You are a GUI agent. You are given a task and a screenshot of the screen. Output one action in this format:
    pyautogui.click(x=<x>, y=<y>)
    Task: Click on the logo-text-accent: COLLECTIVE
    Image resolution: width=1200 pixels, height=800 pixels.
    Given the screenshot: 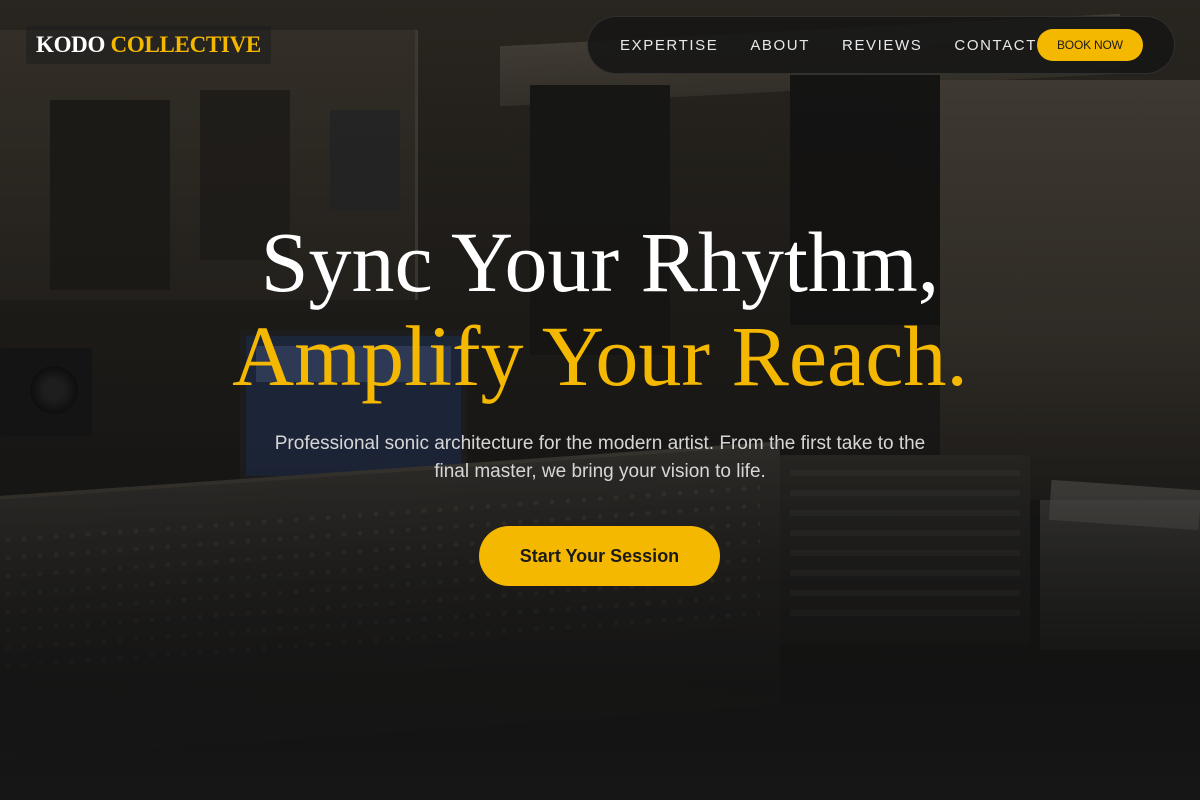 What is the action you would take?
    pyautogui.click(x=186, y=44)
    